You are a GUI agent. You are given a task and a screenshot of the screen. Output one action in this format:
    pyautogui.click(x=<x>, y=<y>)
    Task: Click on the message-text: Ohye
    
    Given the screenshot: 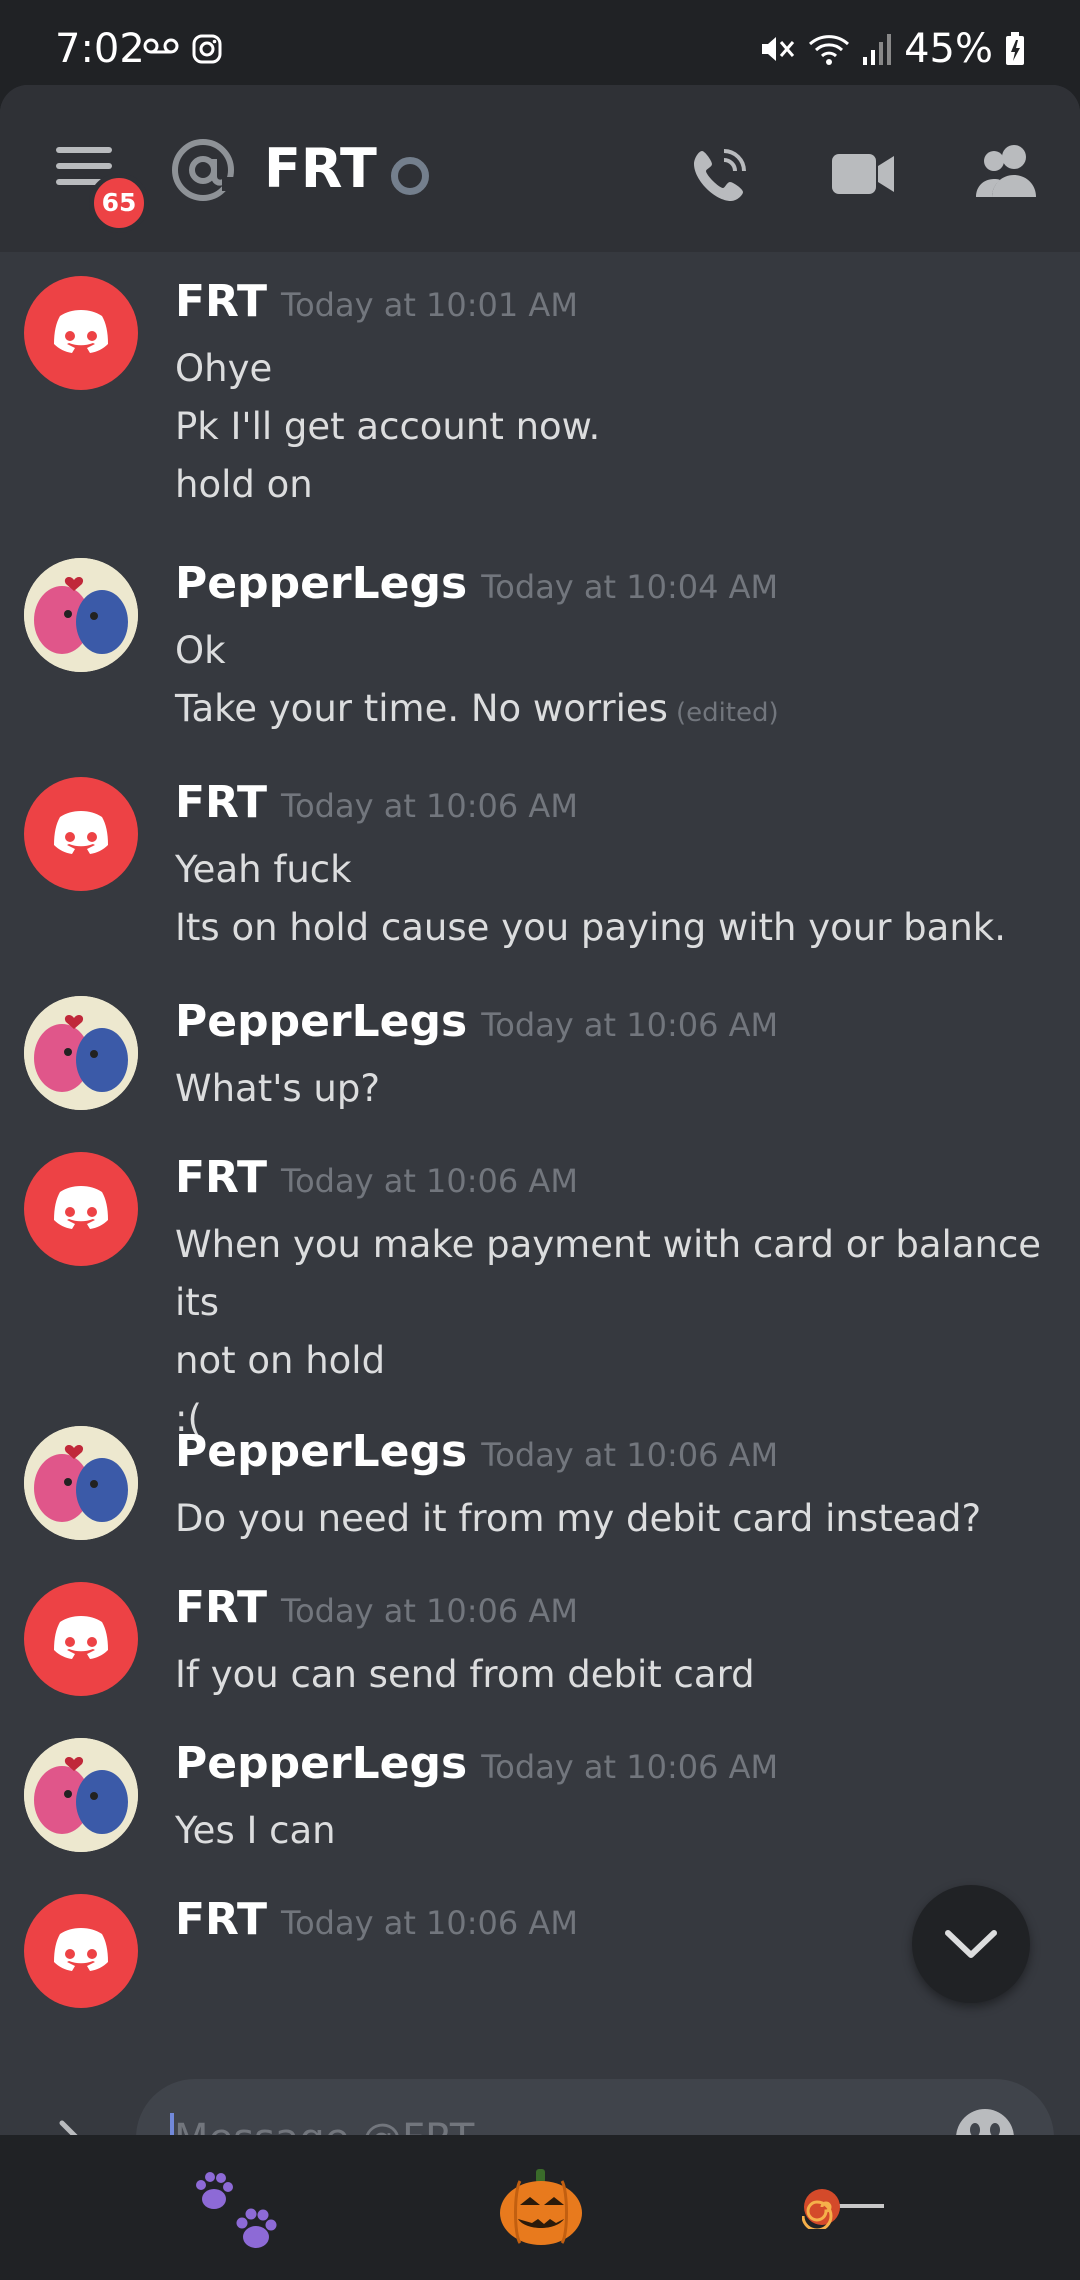 What is the action you would take?
    pyautogui.click(x=224, y=368)
    